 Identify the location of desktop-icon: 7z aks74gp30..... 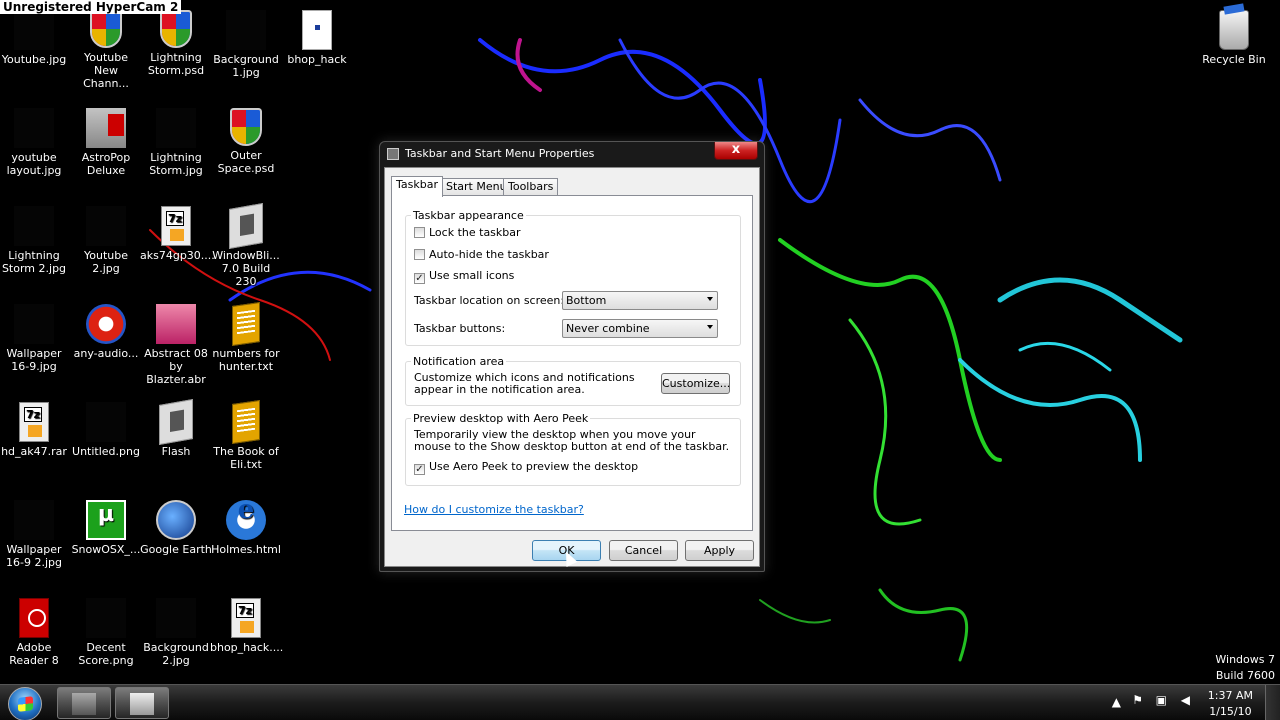
(177, 234).